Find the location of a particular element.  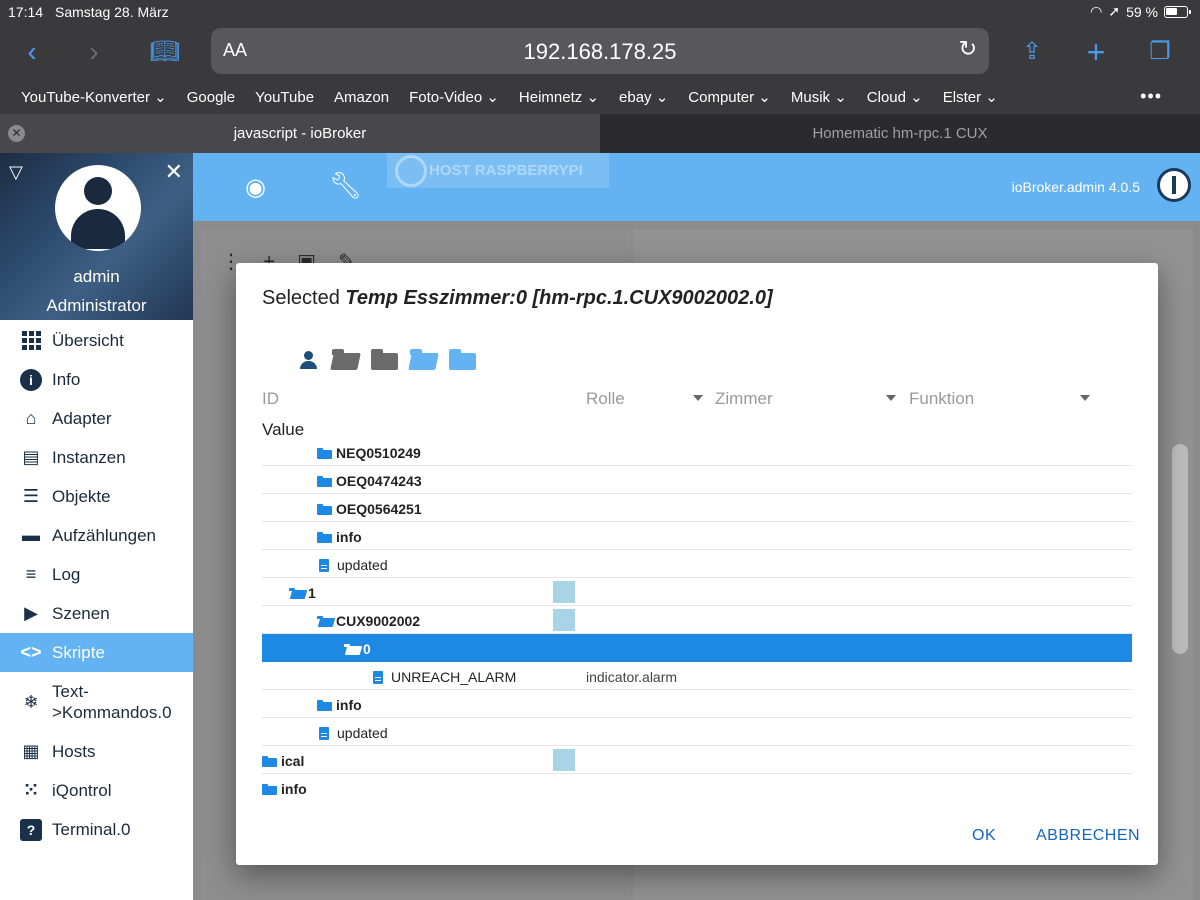

iobroker-logo is located at coordinates (1174, 185).